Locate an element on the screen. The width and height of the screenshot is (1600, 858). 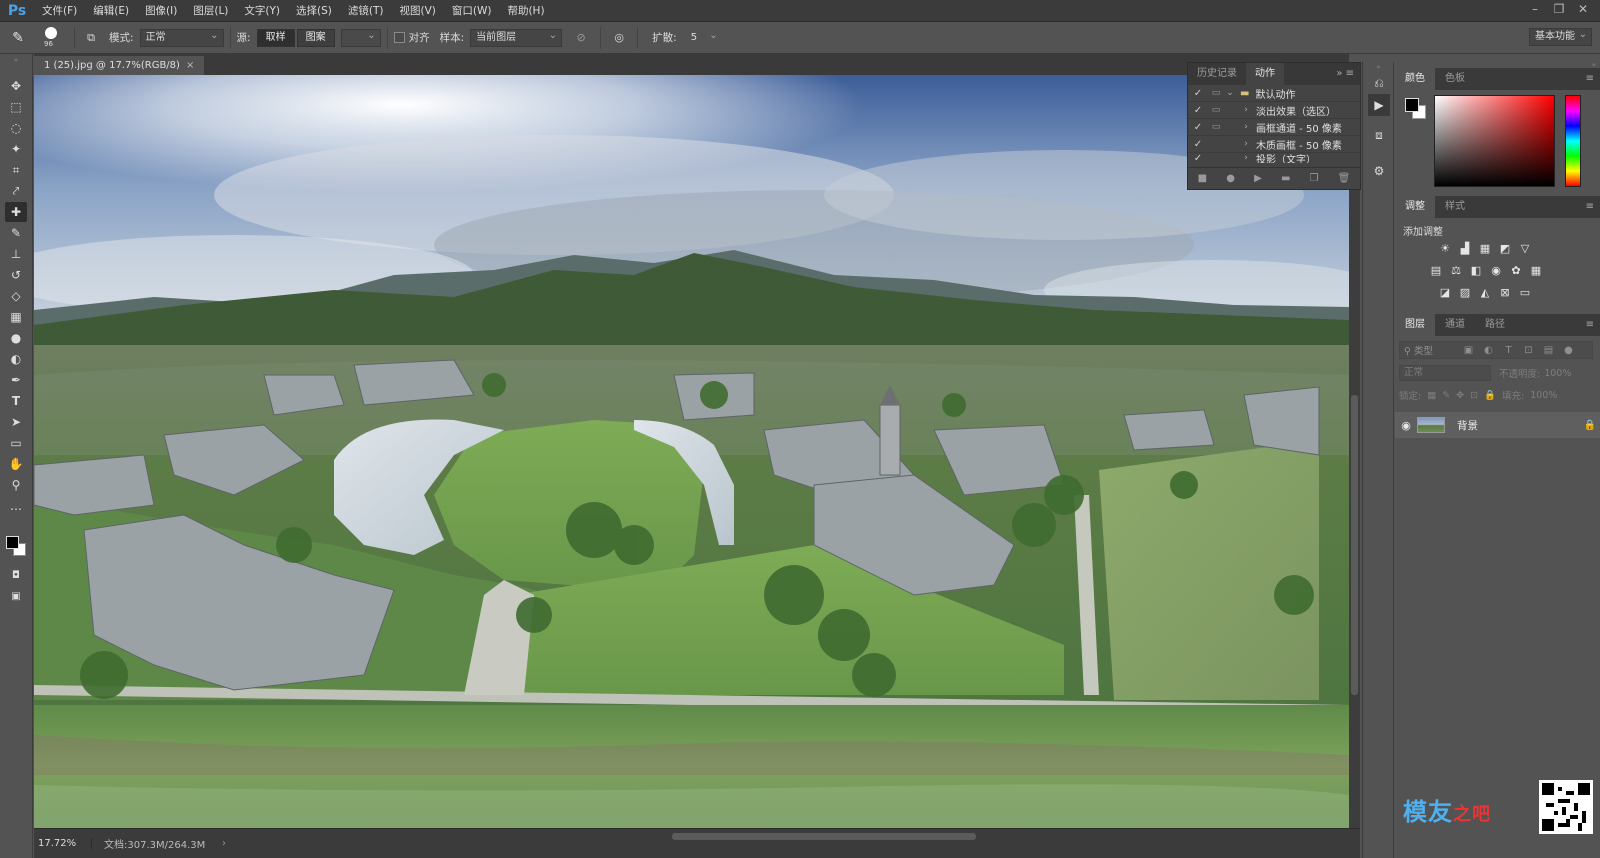
blur-tool-icon: ● is located at coordinates (16, 338).